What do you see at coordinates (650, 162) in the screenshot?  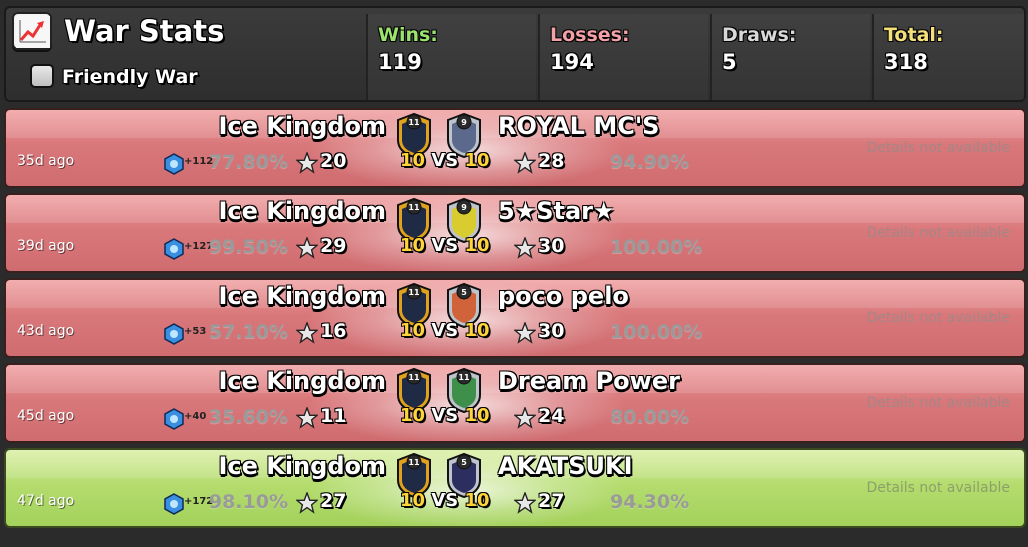 I see `opponent-destruction-pct: 94.90%` at bounding box center [650, 162].